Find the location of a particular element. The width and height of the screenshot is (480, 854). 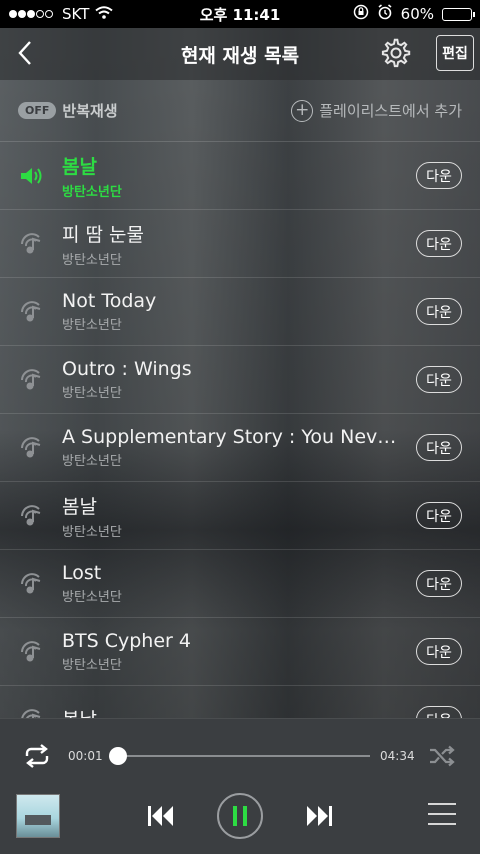

playlist-options-row: OFF 반복재생 + 플레이리스트에서 추가 is located at coordinates (240, 111).